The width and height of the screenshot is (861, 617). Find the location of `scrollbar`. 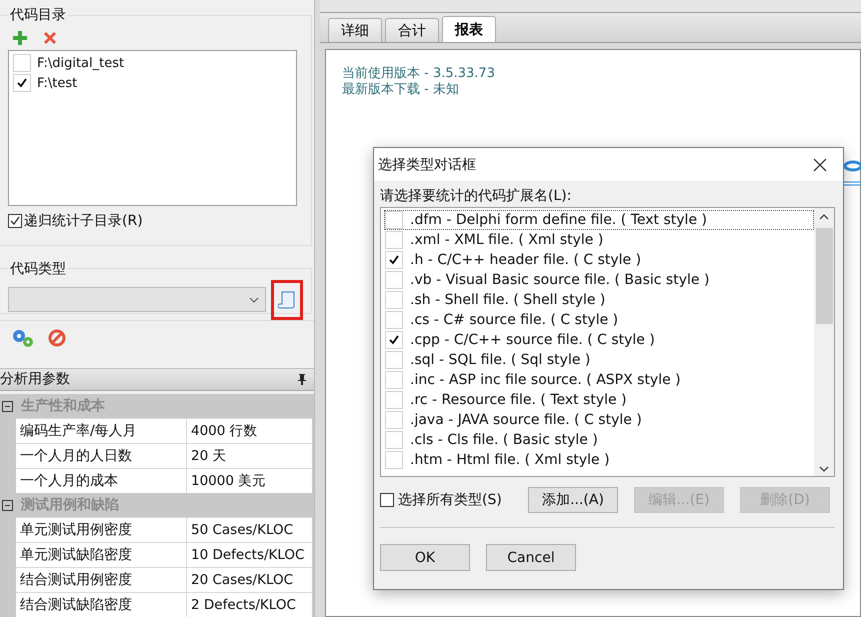

scrollbar is located at coordinates (824, 342).